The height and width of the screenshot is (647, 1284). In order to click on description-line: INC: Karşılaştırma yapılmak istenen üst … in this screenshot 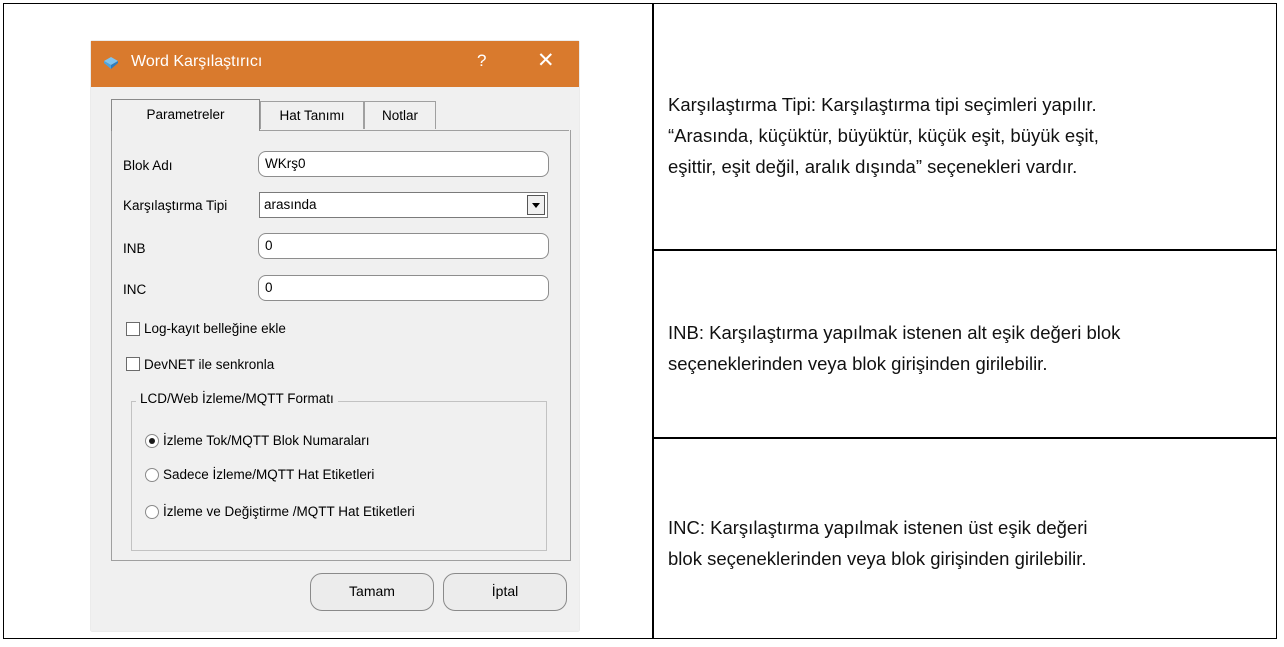, I will do `click(878, 527)`.